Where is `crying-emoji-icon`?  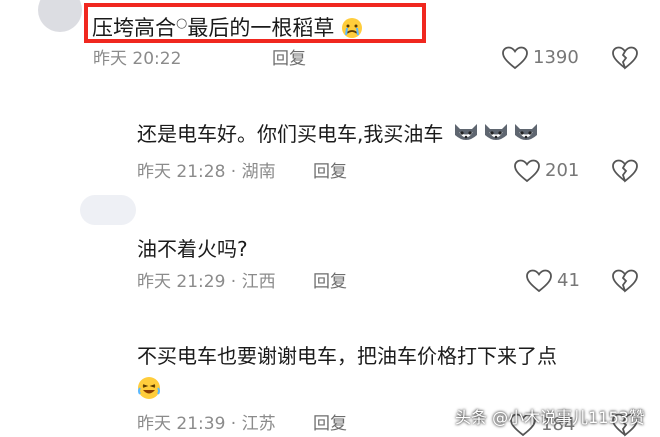 crying-emoji-icon is located at coordinates (352, 28).